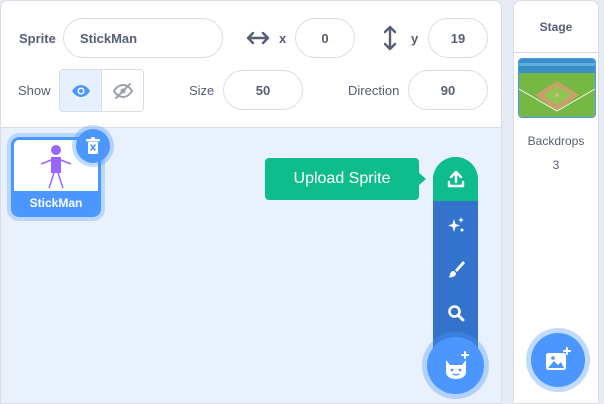 The width and height of the screenshot is (604, 404). What do you see at coordinates (143, 38) in the screenshot?
I see `sprite-name-input: StickMan` at bounding box center [143, 38].